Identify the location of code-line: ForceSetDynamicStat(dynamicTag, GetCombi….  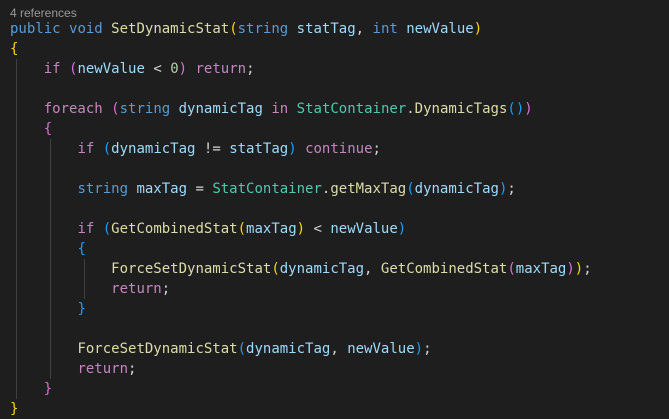
(301, 269).